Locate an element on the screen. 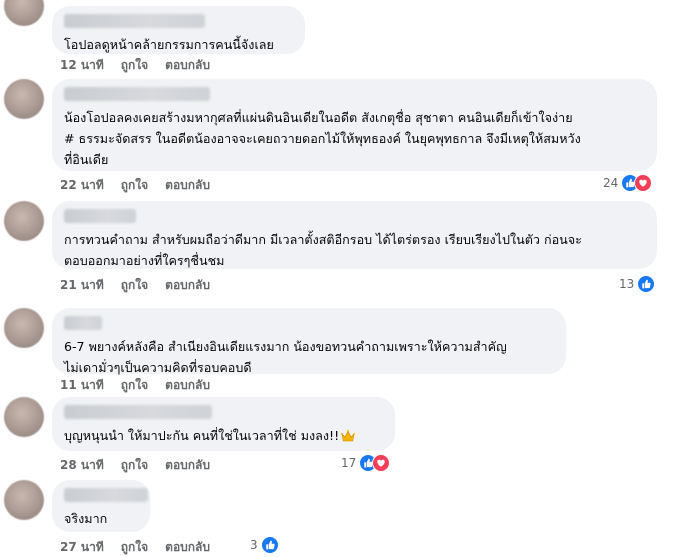 This screenshot has width=695, height=557. comment-bubble: จริงมาก is located at coordinates (101, 506).